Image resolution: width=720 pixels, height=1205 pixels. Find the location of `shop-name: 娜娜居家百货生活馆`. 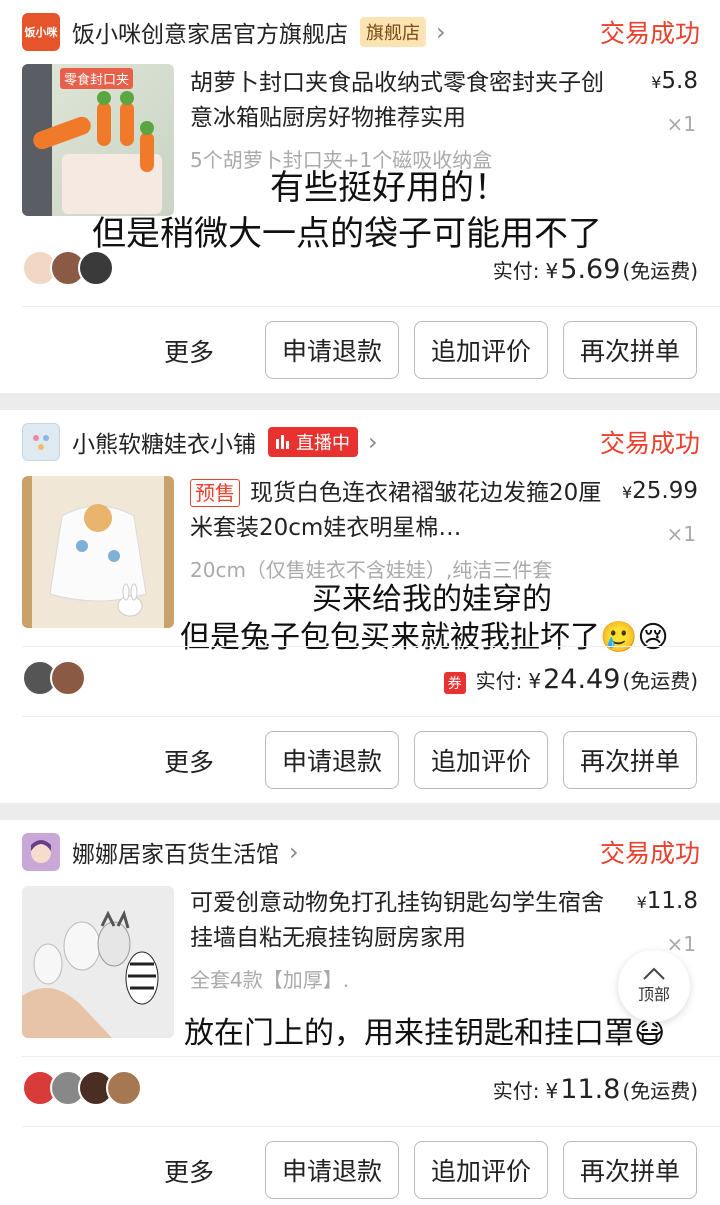

shop-name: 娜娜居家百货生活馆 is located at coordinates (175, 852).